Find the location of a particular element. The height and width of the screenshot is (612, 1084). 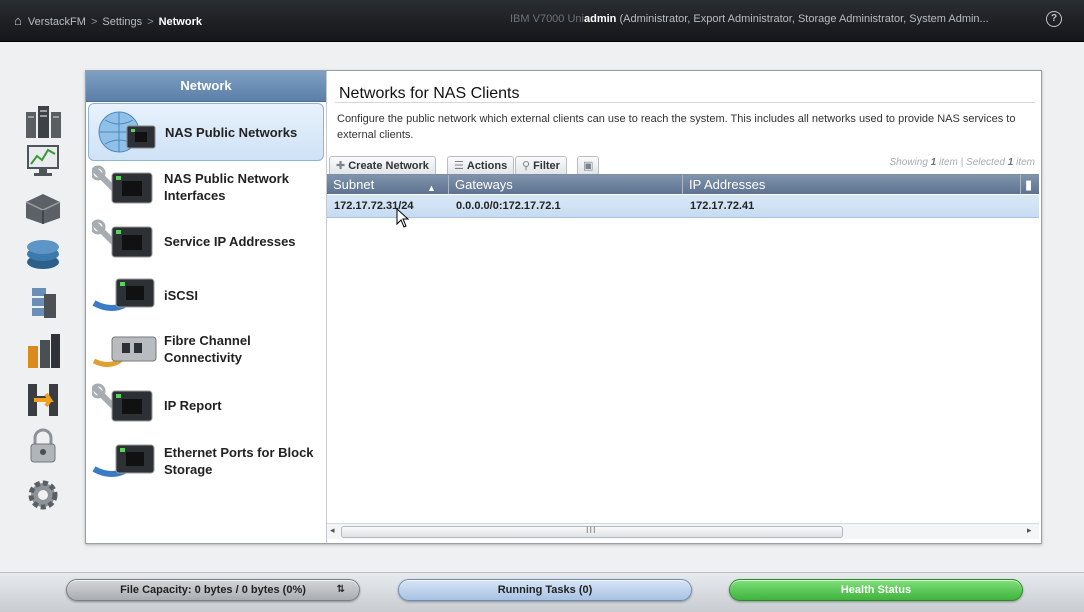

current-user: admin is located at coordinates (600, 19).